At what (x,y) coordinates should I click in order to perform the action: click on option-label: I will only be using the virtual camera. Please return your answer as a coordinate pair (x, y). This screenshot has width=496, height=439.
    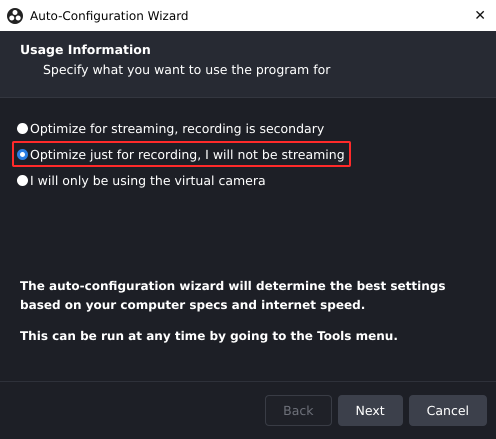
    Looking at the image, I should click on (148, 180).